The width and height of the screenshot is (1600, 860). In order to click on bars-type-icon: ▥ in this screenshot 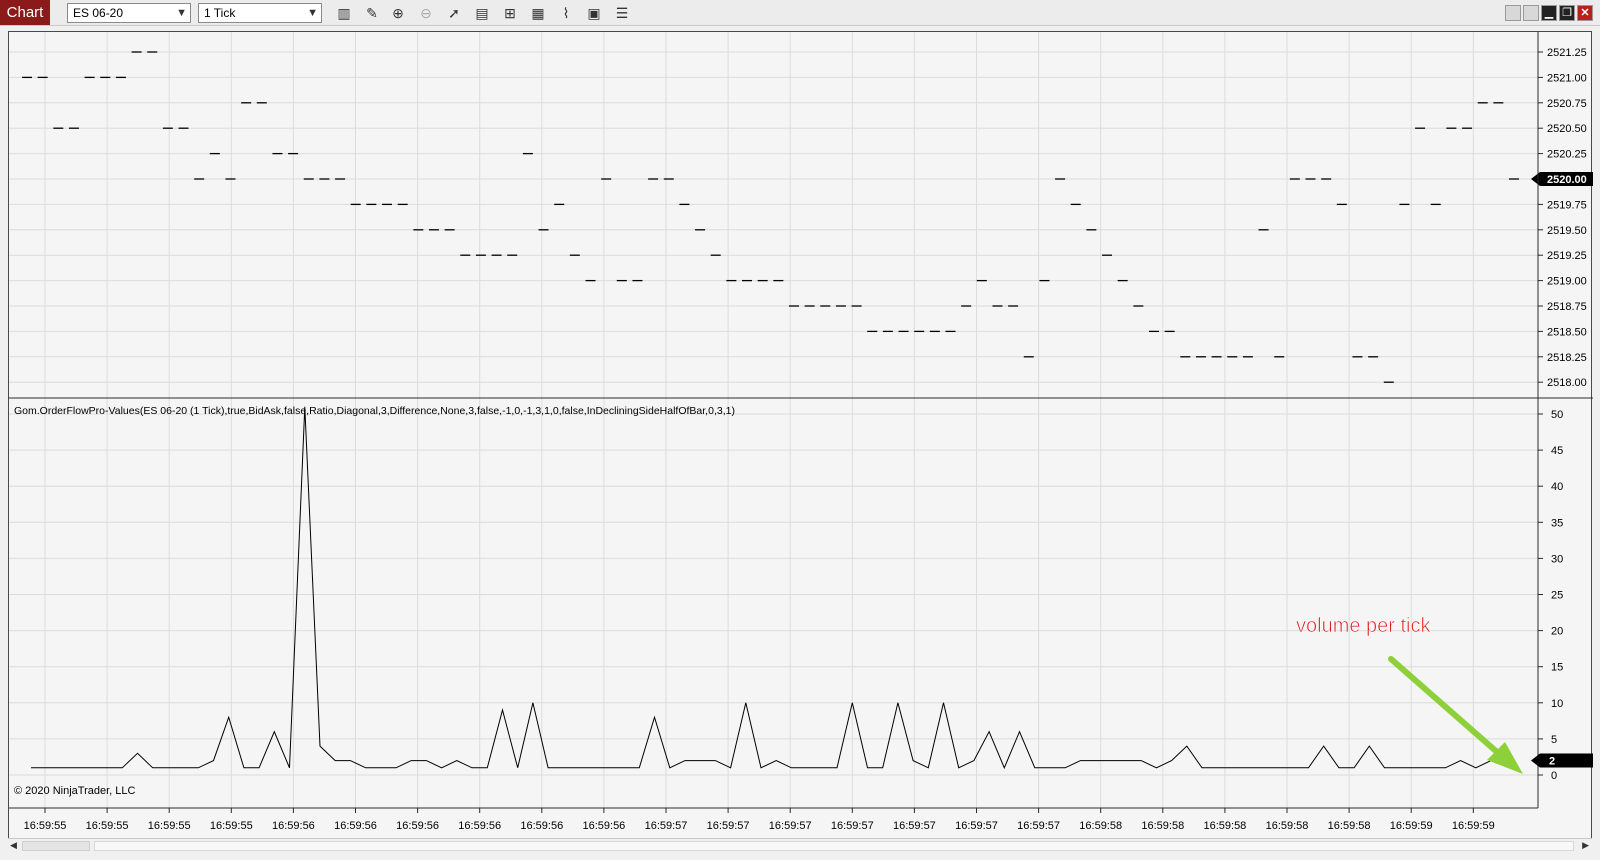, I will do `click(344, 13)`.